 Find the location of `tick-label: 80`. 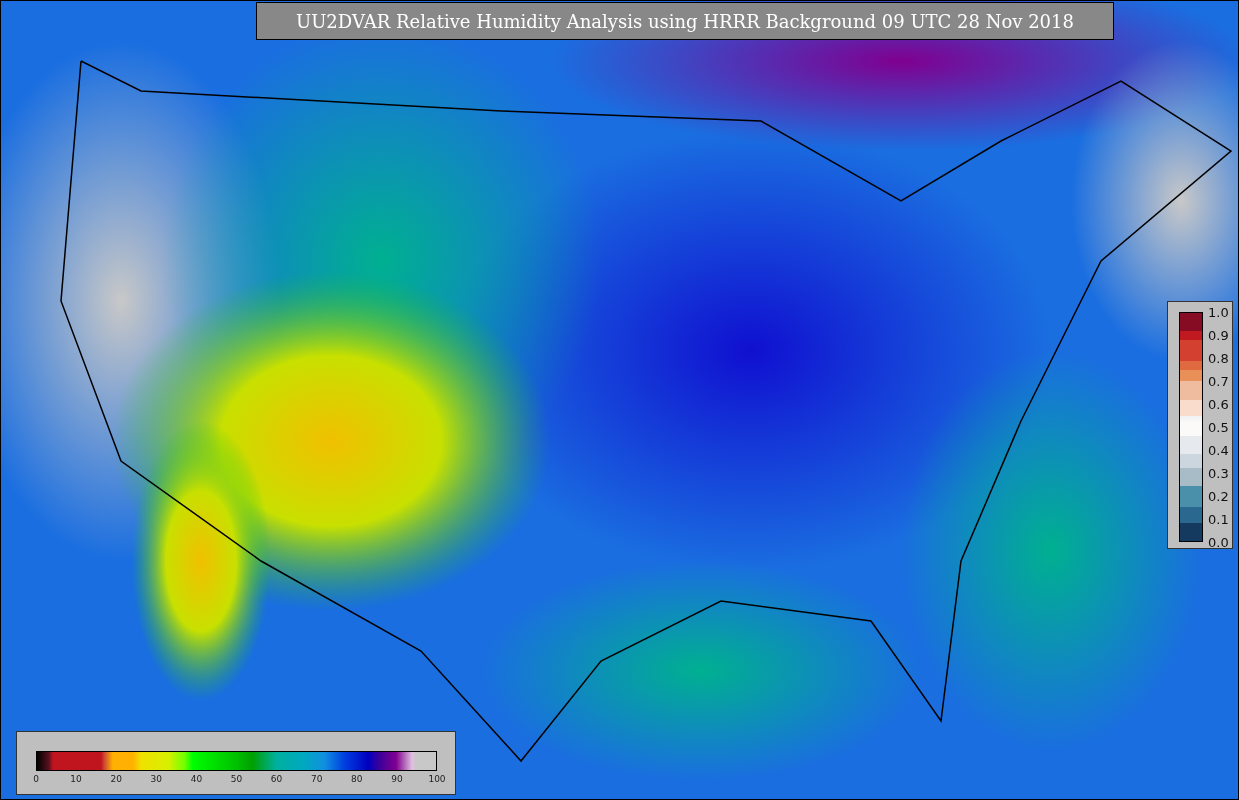

tick-label: 80 is located at coordinates (357, 779).